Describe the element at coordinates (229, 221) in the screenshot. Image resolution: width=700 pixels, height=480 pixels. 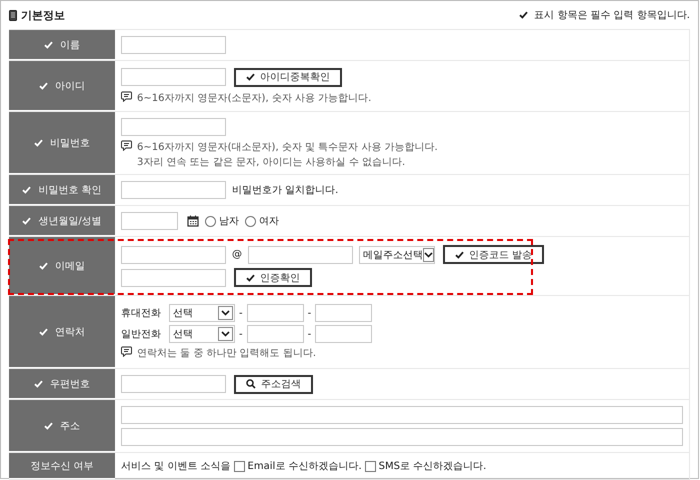
I see `radio-label: 남자` at that location.